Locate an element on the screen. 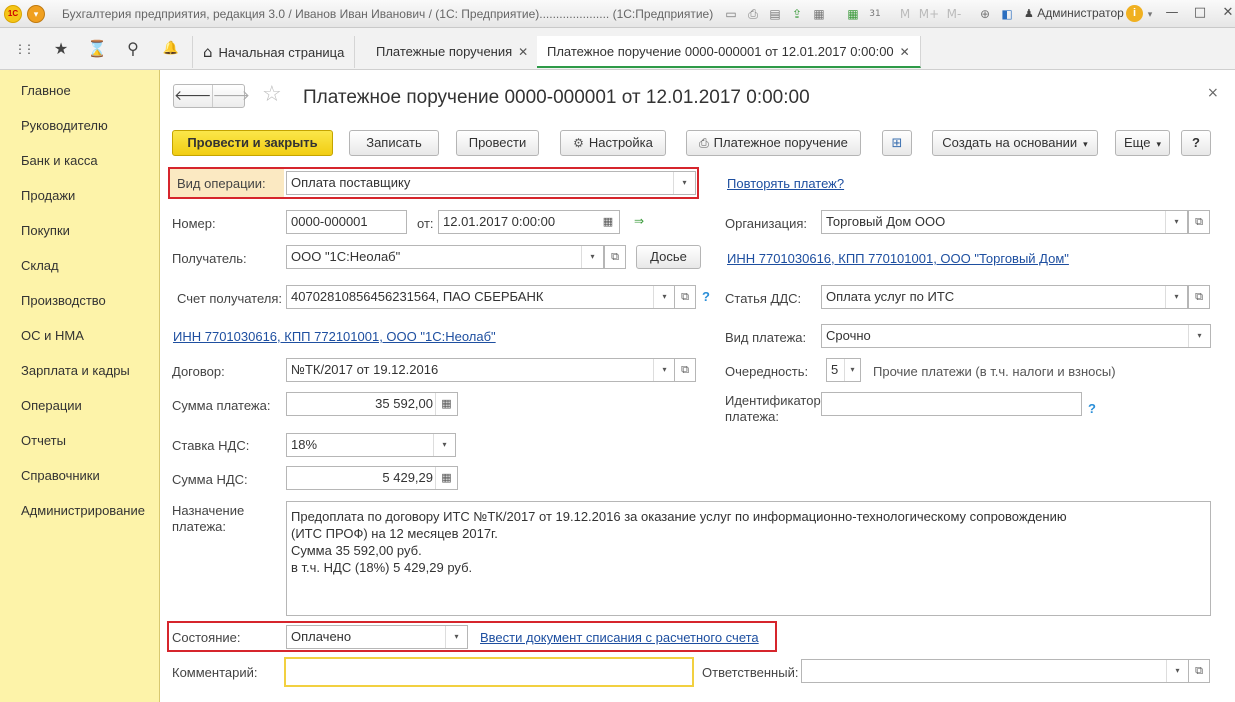  sidebar-item-operations: Операции is located at coordinates (51, 405).